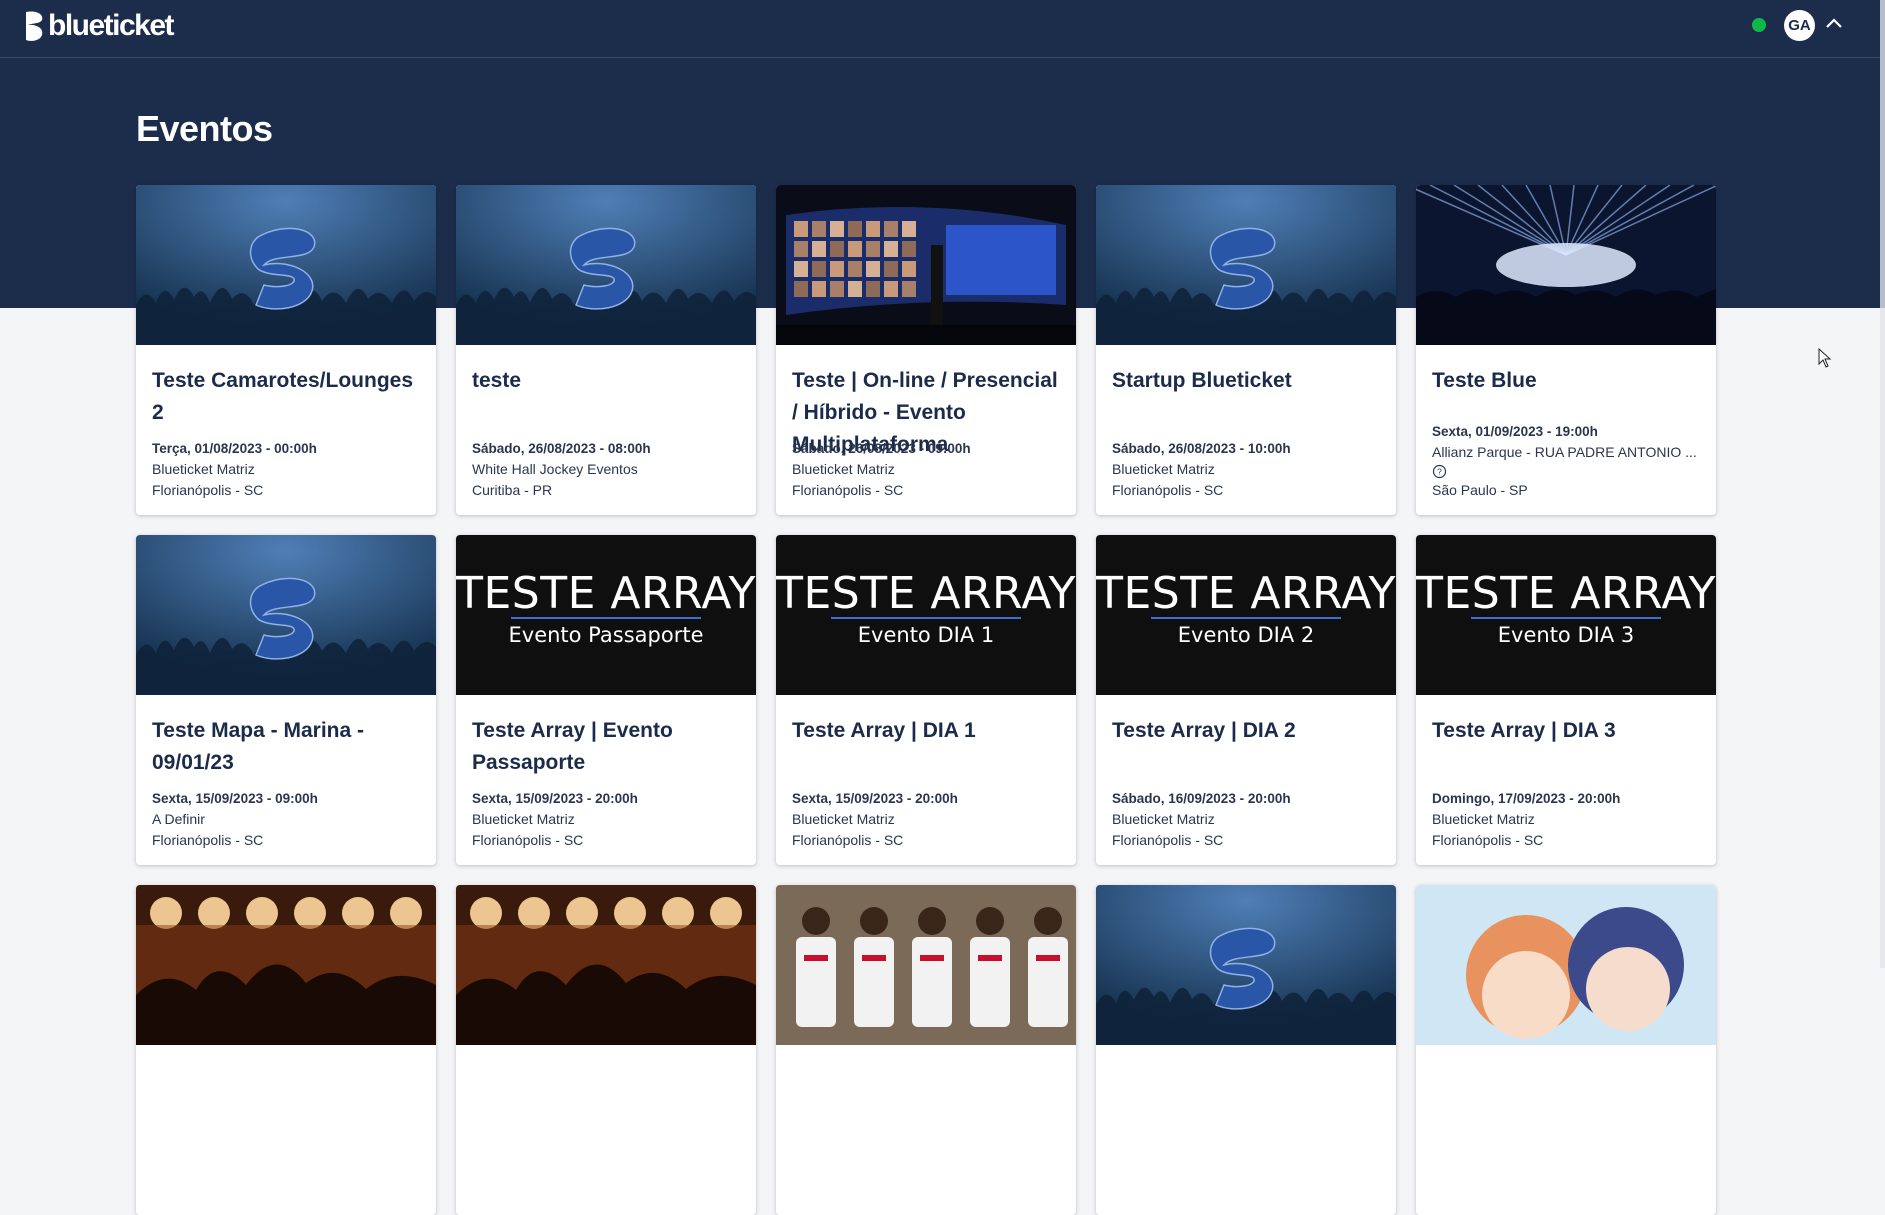  What do you see at coordinates (940, 29) in the screenshot?
I see `top-navbar: blueticket GA` at bounding box center [940, 29].